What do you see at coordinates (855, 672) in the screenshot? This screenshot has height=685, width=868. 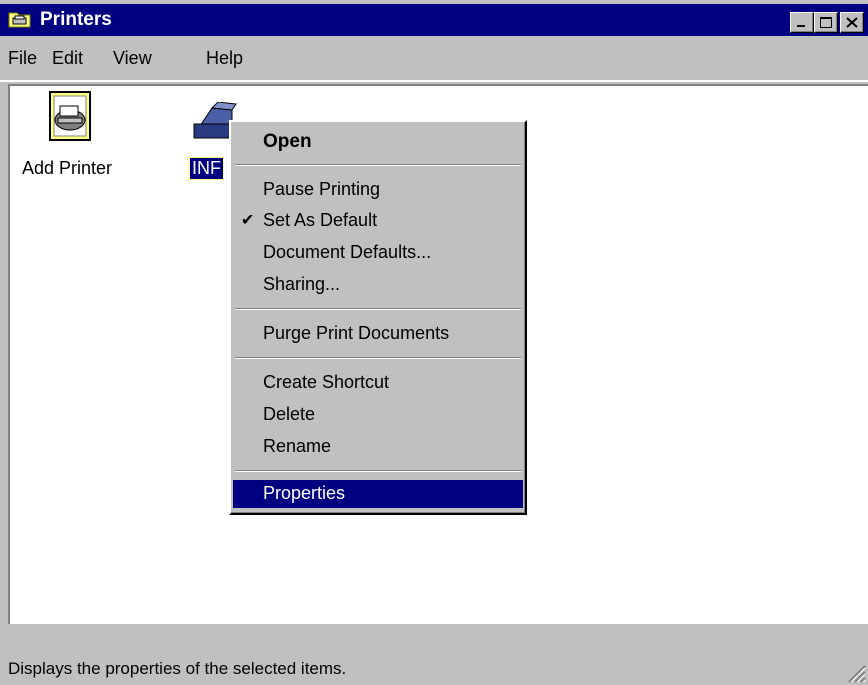 I see `resize-grip-icon` at bounding box center [855, 672].